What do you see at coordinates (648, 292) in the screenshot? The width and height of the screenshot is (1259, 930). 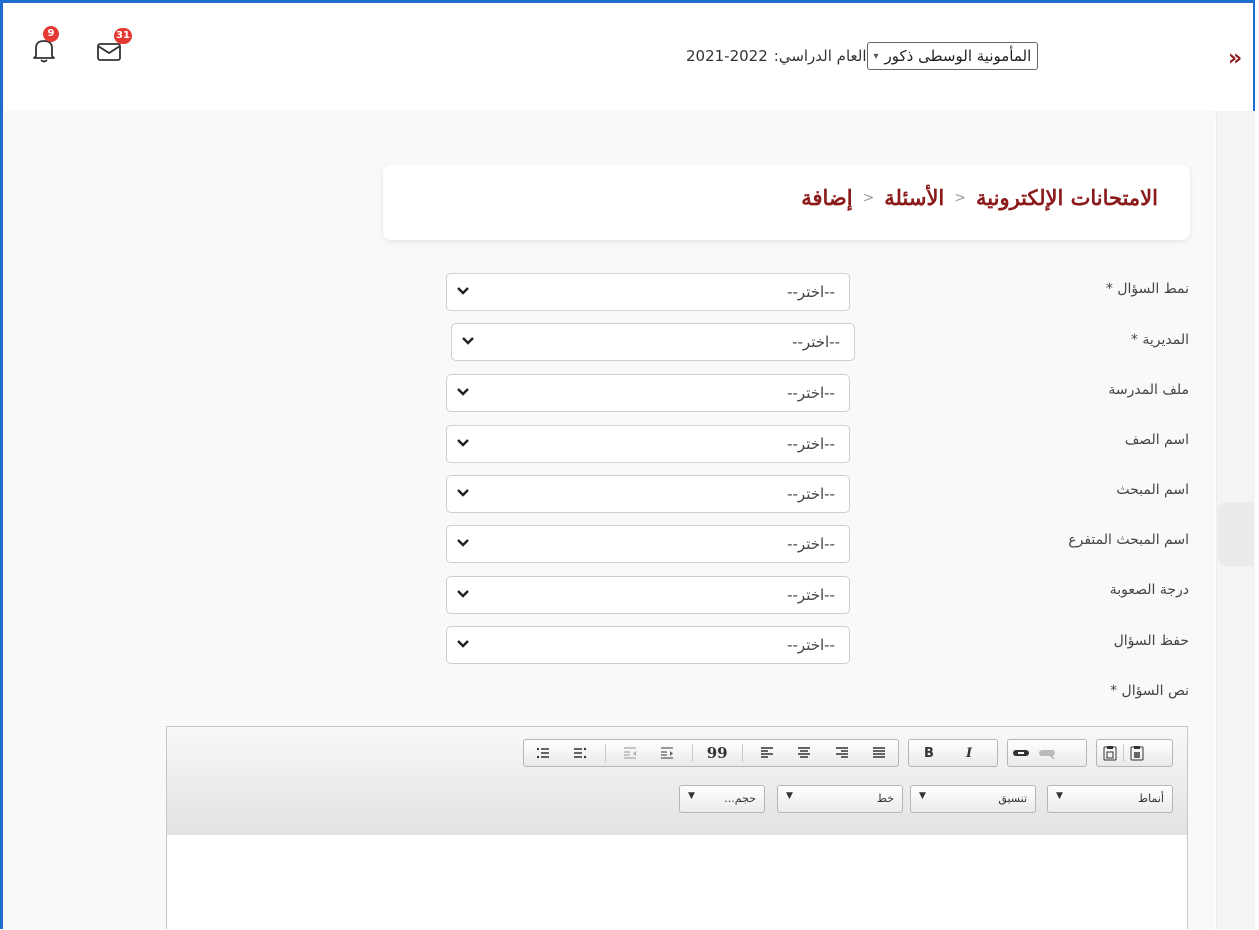 I see `question-type-select: --اختر--` at bounding box center [648, 292].